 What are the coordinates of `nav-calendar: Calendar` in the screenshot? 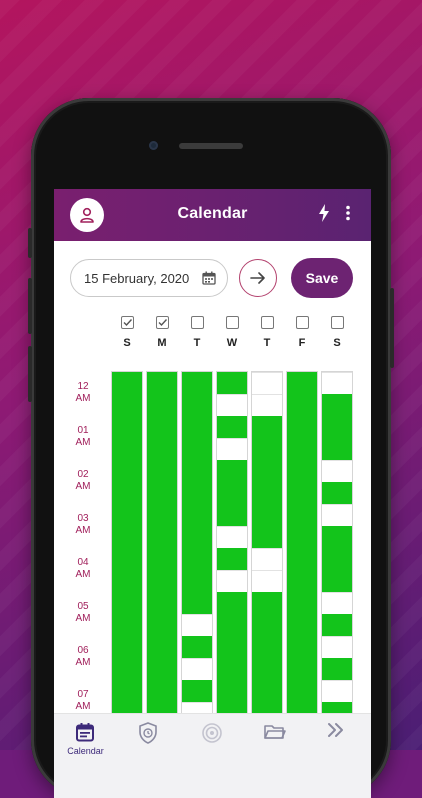 It's located at (85, 739).